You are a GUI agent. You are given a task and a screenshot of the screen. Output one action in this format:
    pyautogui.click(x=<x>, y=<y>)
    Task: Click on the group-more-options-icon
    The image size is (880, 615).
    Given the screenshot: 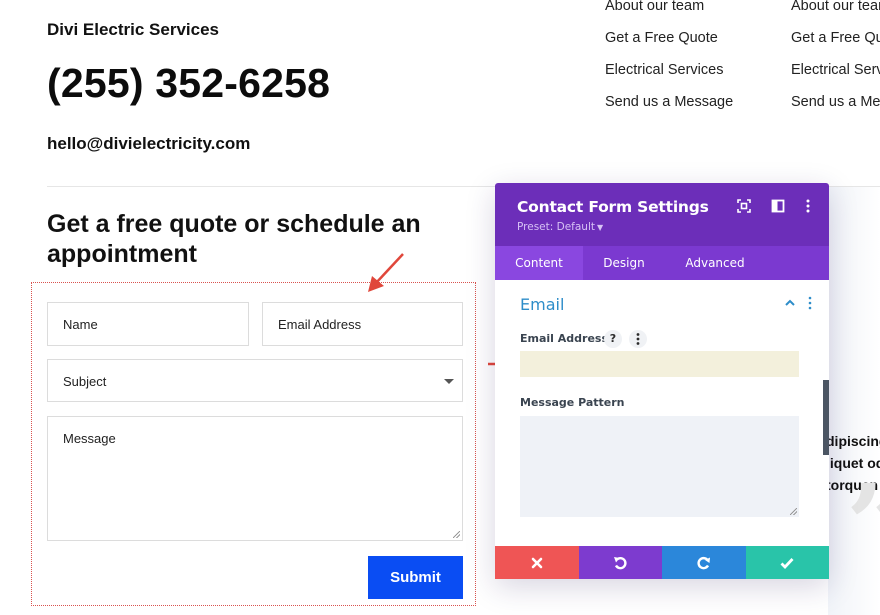 What is the action you would take?
    pyautogui.click(x=810, y=303)
    